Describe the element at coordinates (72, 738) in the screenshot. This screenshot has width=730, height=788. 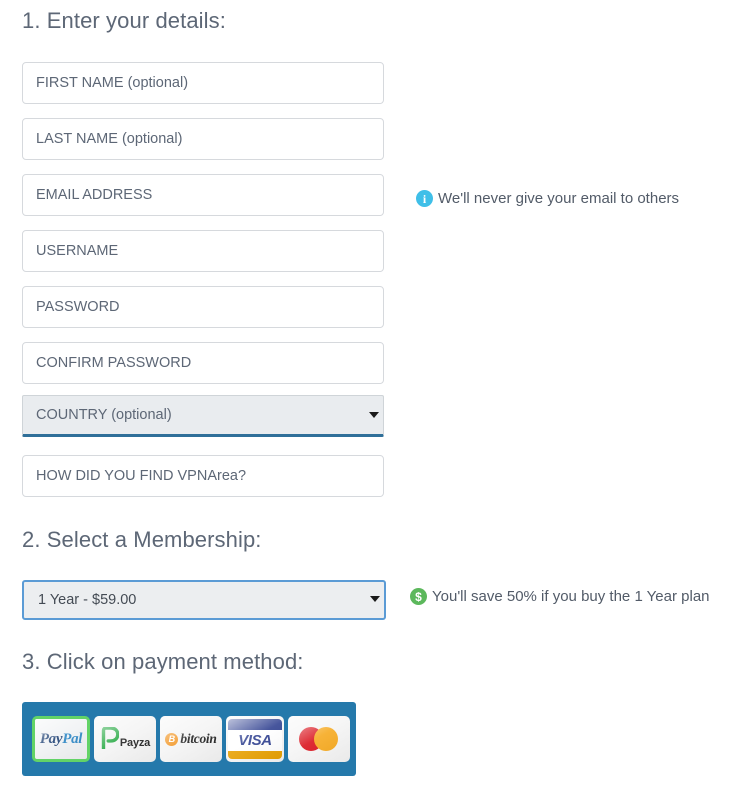
I see `paypal-logo-pal: Pal` at that location.